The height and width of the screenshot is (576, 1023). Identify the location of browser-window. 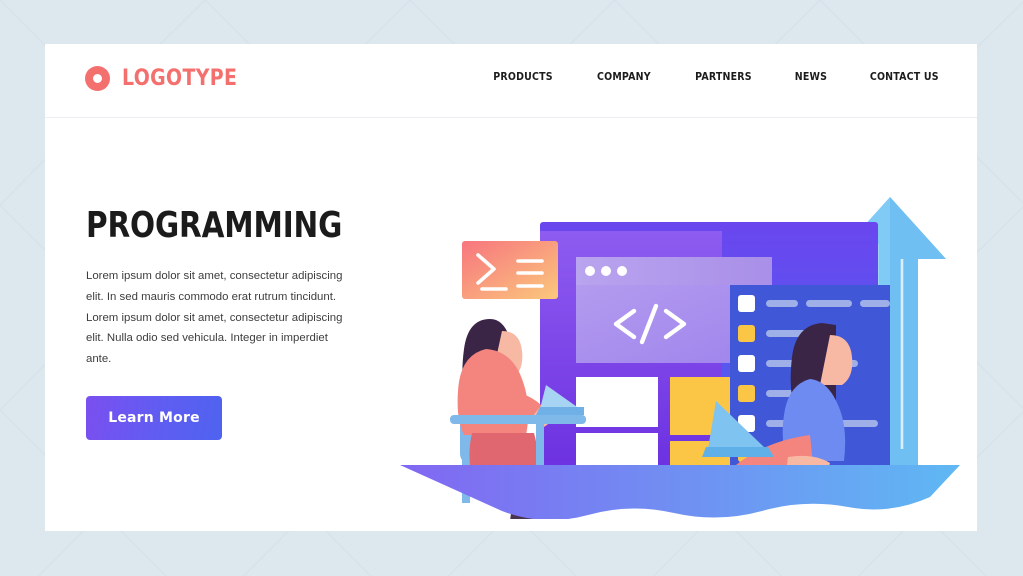
(674, 271).